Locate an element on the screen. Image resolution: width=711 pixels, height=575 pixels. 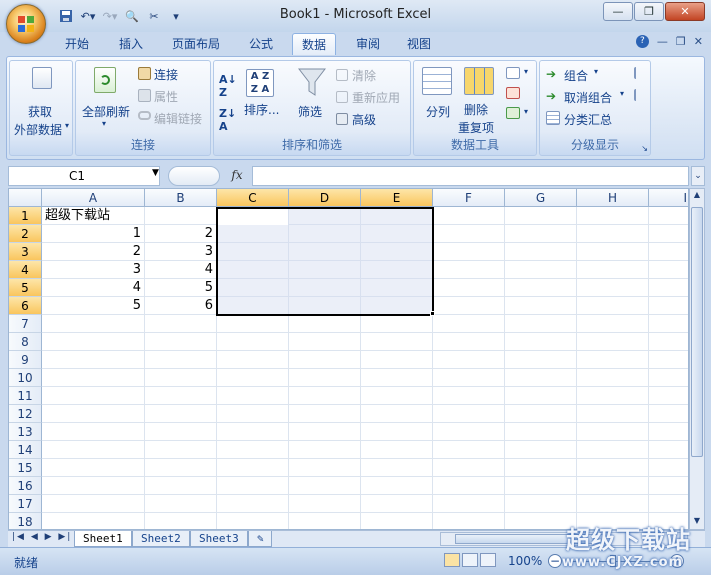
advanced-button: 高级 is located at coordinates (364, 119).